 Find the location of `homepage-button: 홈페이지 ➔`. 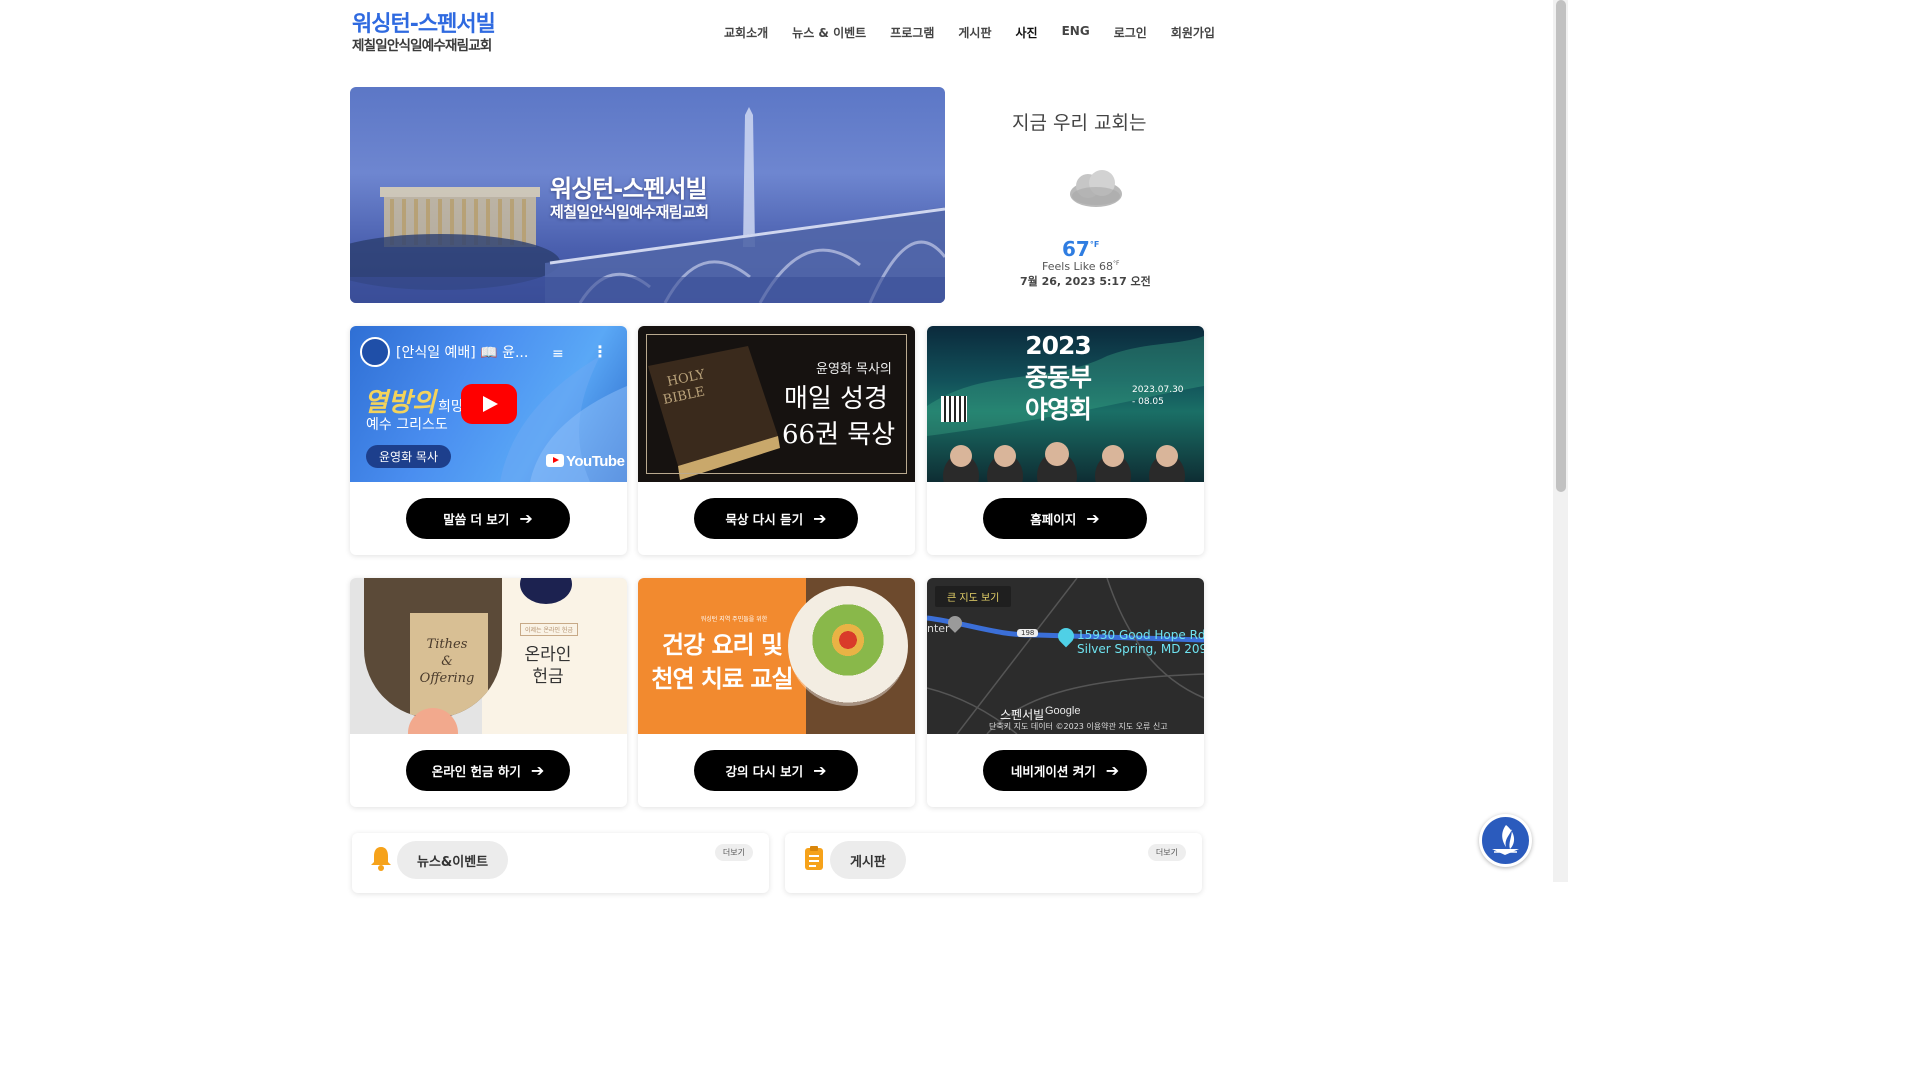

homepage-button: 홈페이지 ➔ is located at coordinates (1065, 518).